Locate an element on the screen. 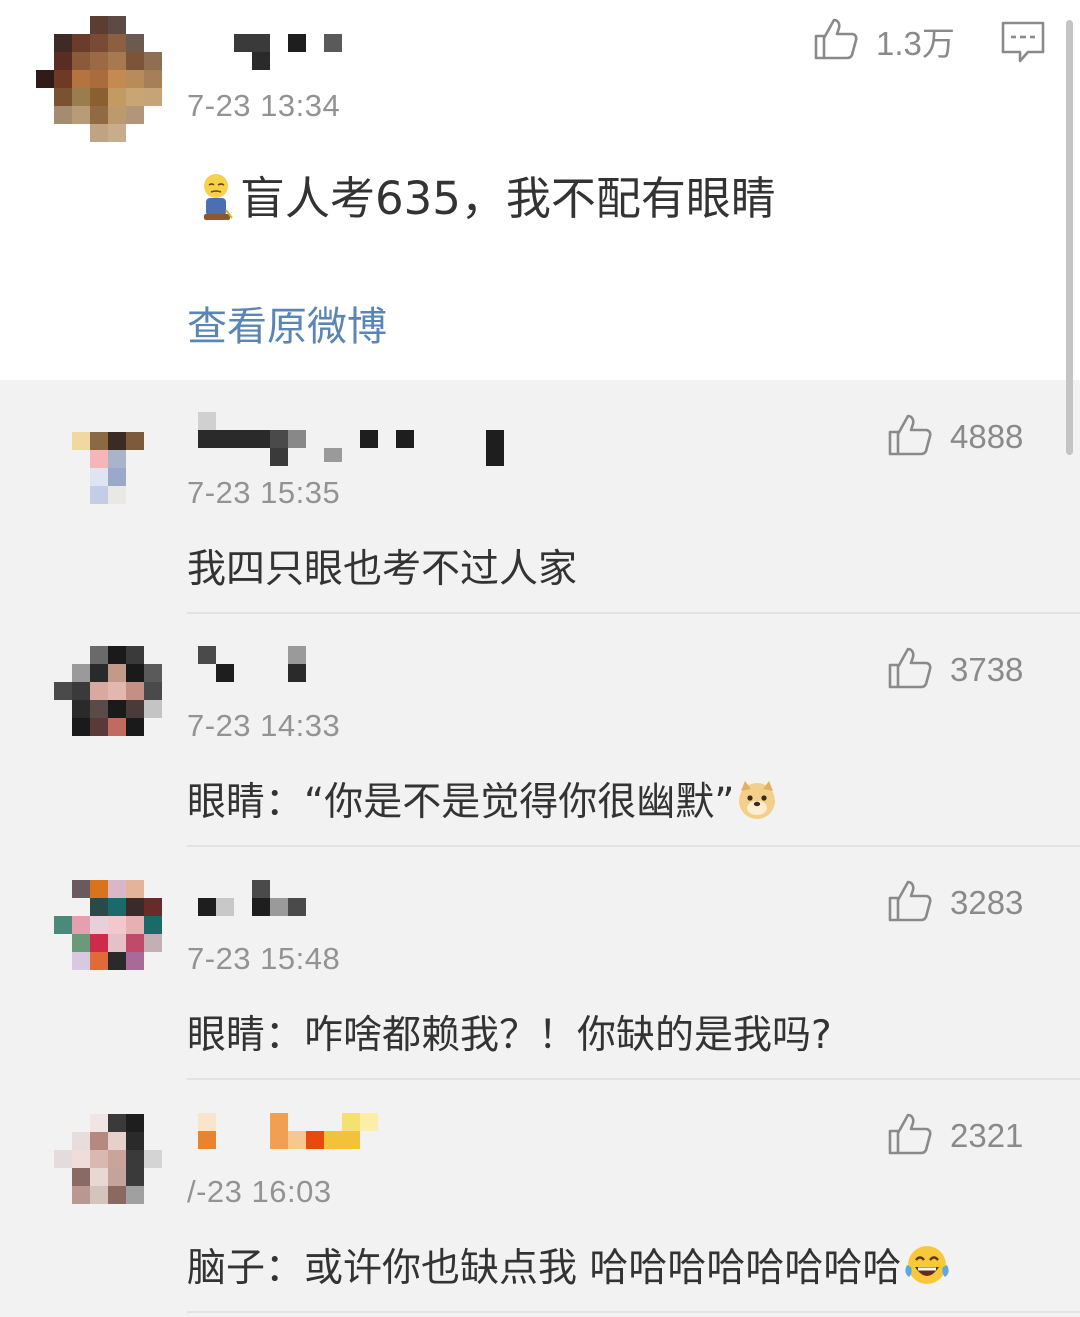 This screenshot has height=1317, width=1080. like-button: 1.3万 is located at coordinates (883, 41).